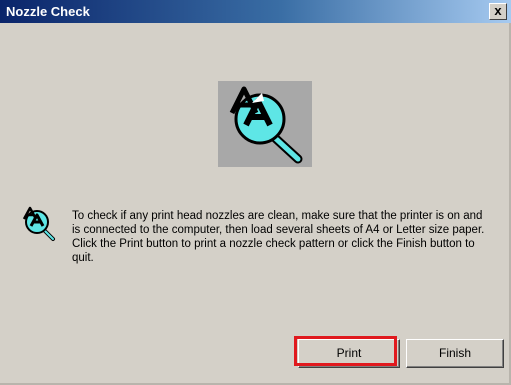 The height and width of the screenshot is (385, 511). I want to click on finish-button: Finish, so click(455, 353).